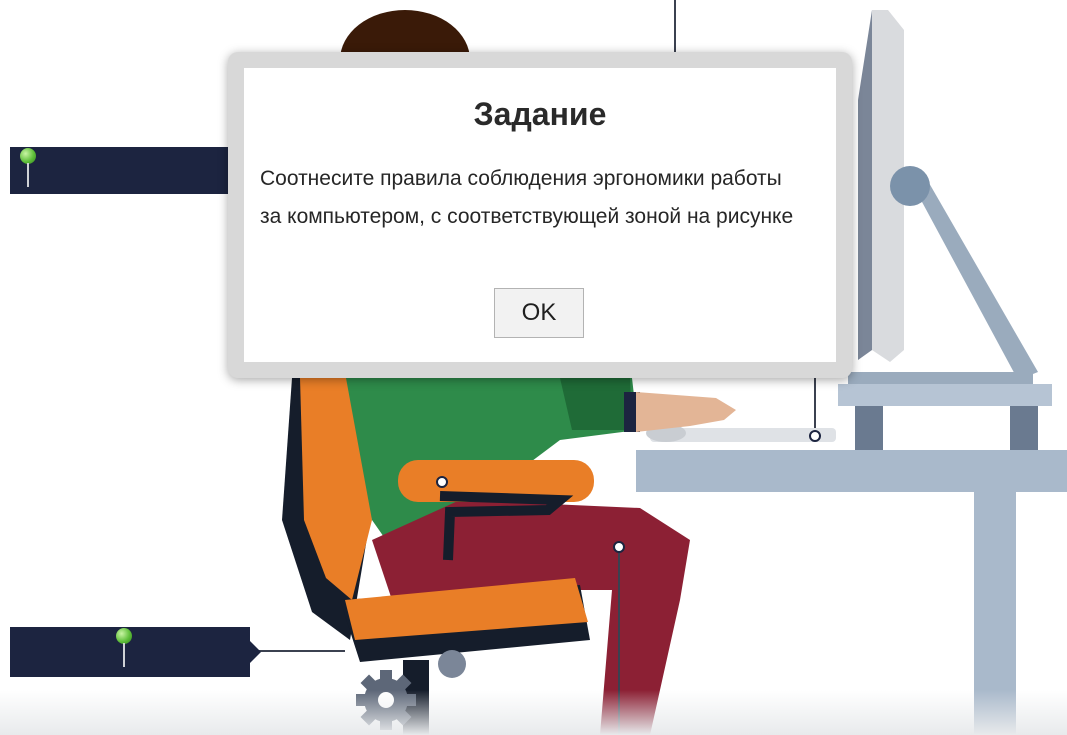 The image size is (1067, 735). Describe the element at coordinates (539, 313) in the screenshot. I see `ok-button: OK` at that location.